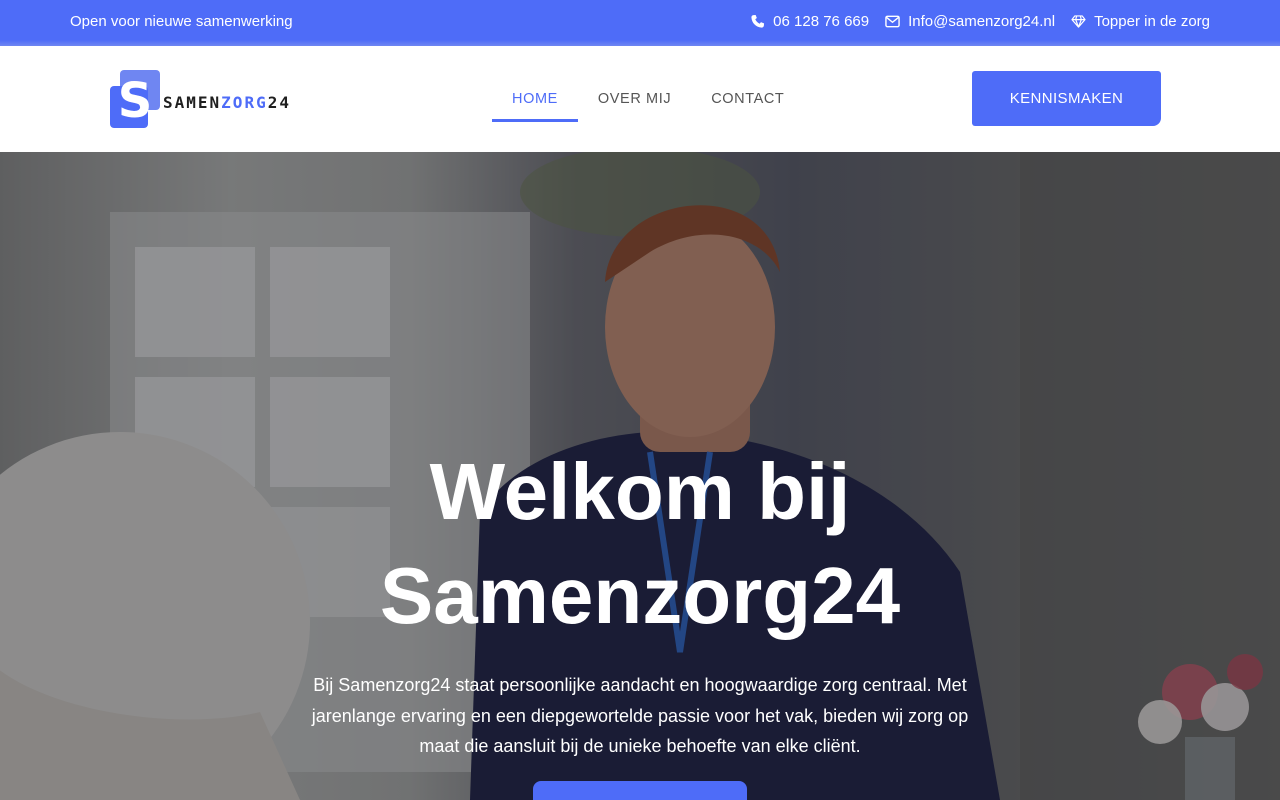 The width and height of the screenshot is (1280, 800). I want to click on kennismaken-button: KENNISMAKEN, so click(1066, 98).